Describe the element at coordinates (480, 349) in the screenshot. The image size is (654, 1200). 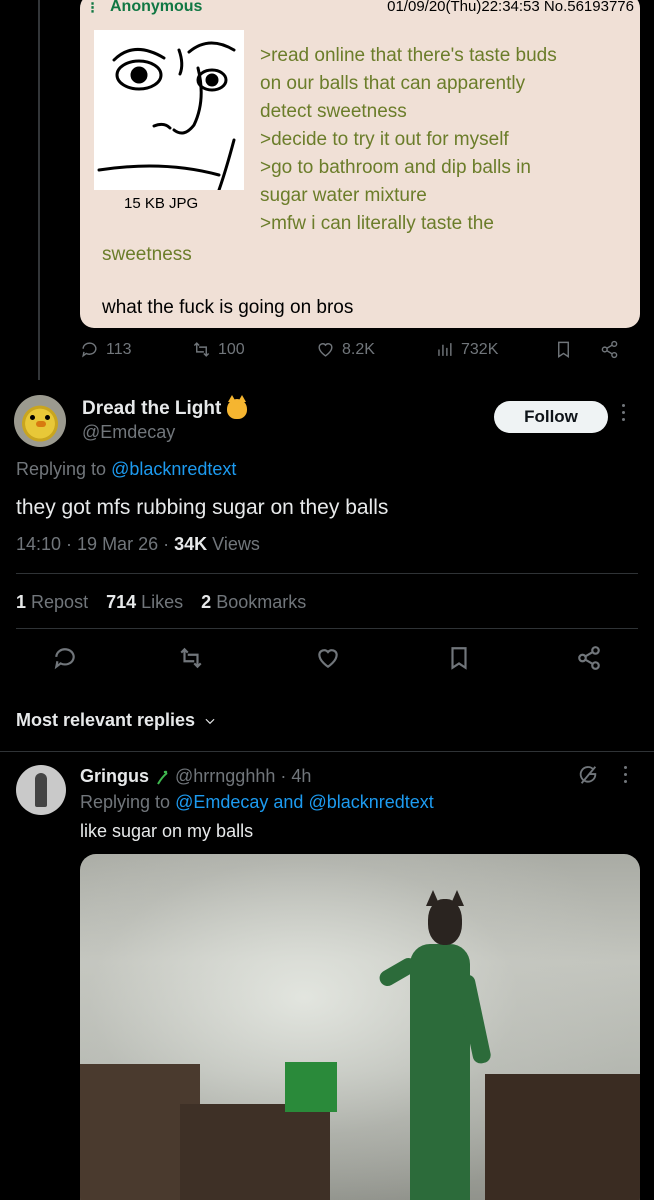
I see `views-count: 732K` at that location.